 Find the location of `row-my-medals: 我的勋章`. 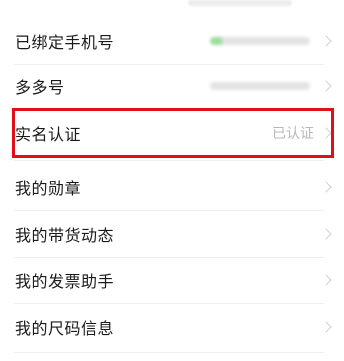

row-my-medals: 我的勋章 is located at coordinates (172, 187).